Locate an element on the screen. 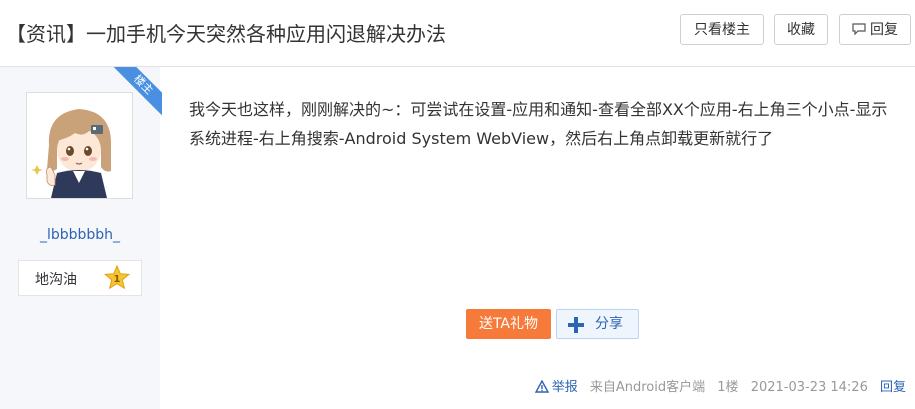 The width and height of the screenshot is (915, 409). level-badge: 地沟油 1 is located at coordinates (80, 278).